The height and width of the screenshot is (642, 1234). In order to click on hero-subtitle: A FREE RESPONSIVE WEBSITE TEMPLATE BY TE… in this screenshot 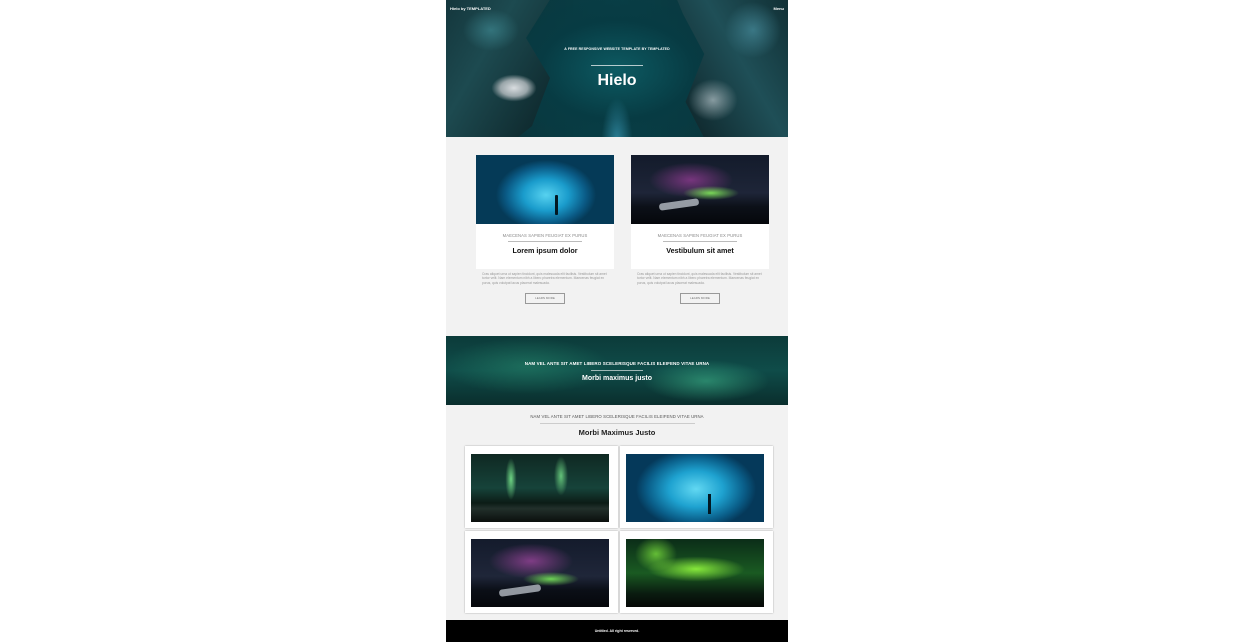, I will do `click(617, 49)`.